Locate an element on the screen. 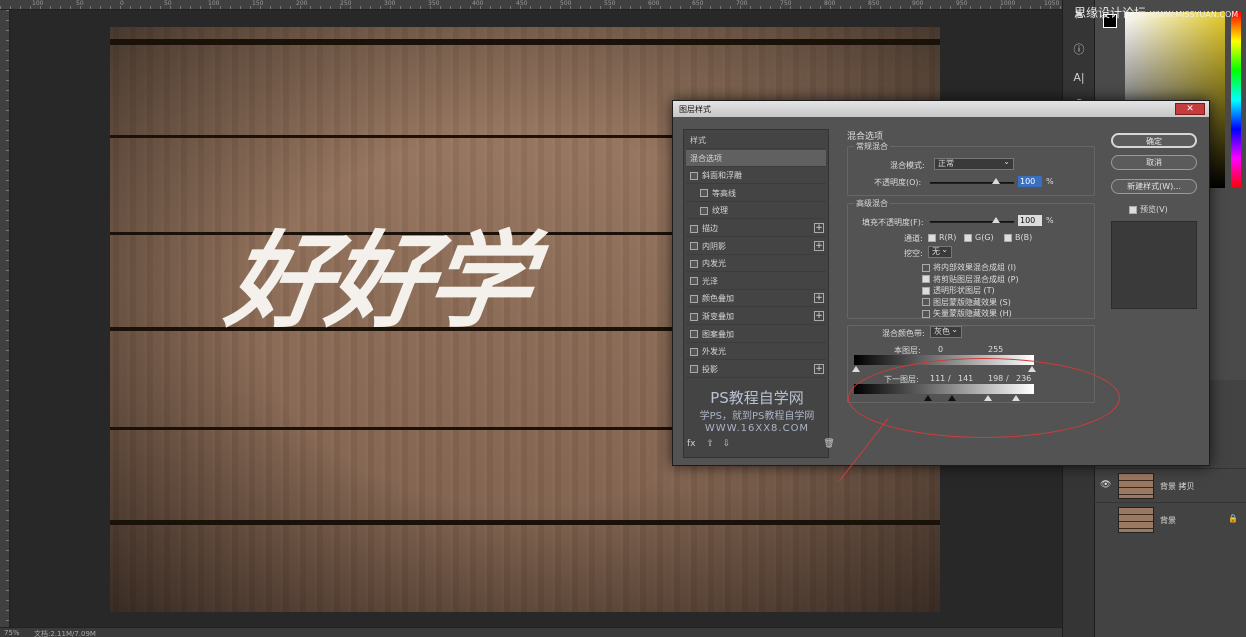 This screenshot has height=637, width=1246. normal-blending-group: 常规混合 混合模式: 正常 不透明度(O): 100 % is located at coordinates (971, 168).